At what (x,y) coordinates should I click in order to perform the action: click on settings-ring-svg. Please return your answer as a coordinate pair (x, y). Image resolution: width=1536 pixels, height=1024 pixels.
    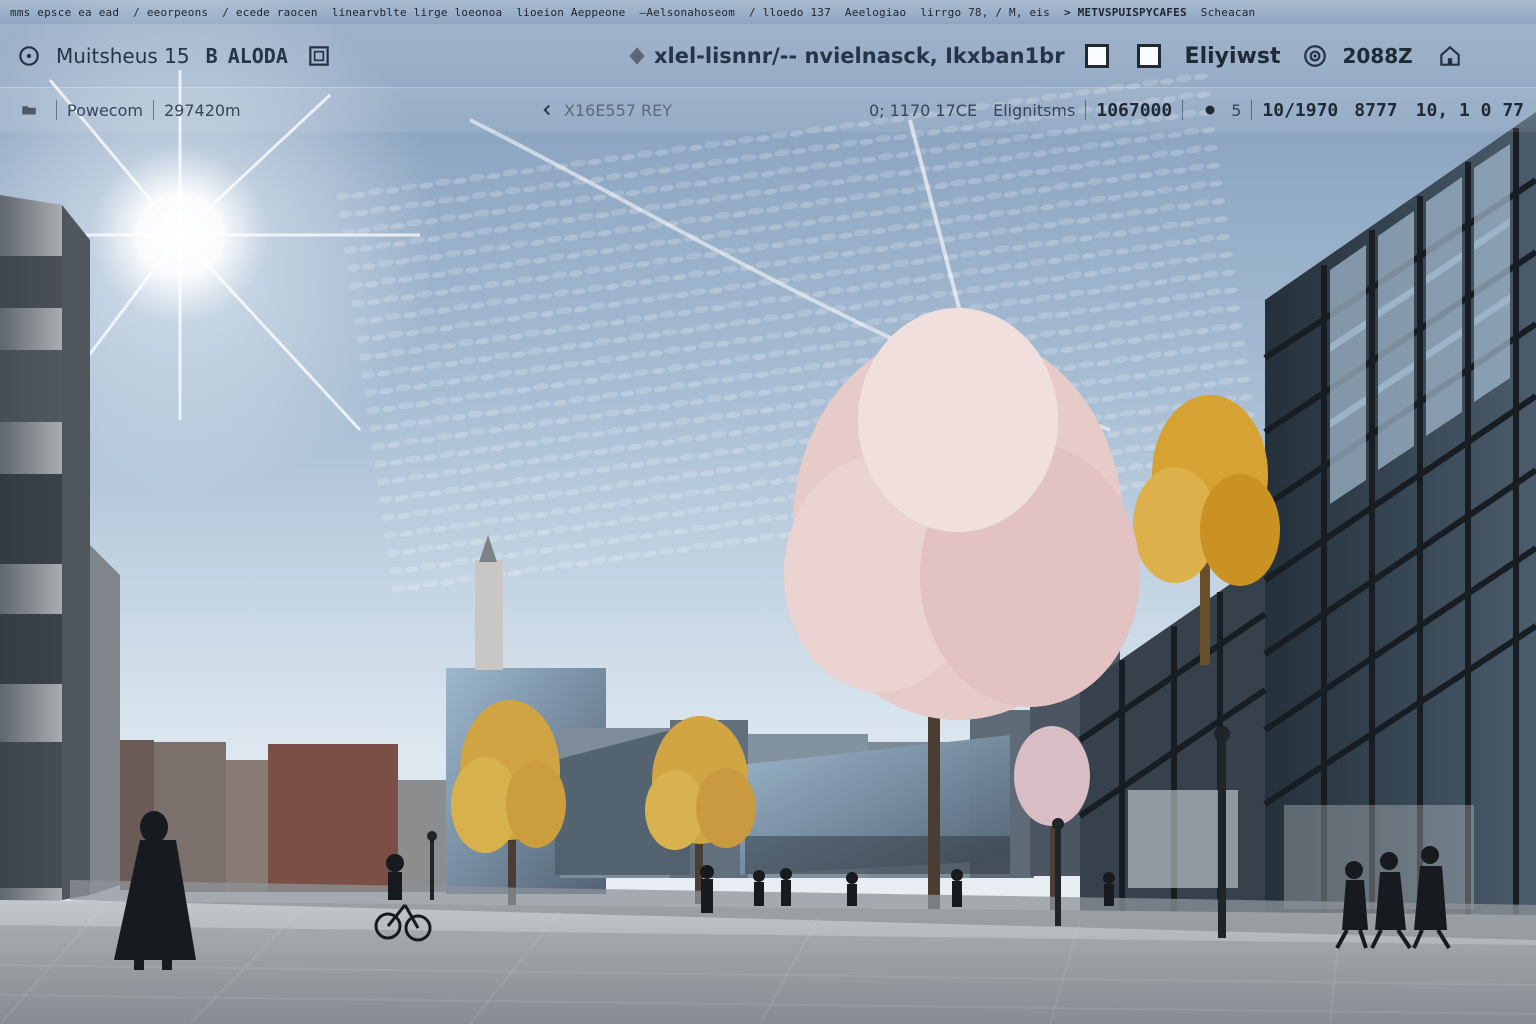
    Looking at the image, I should click on (29, 55).